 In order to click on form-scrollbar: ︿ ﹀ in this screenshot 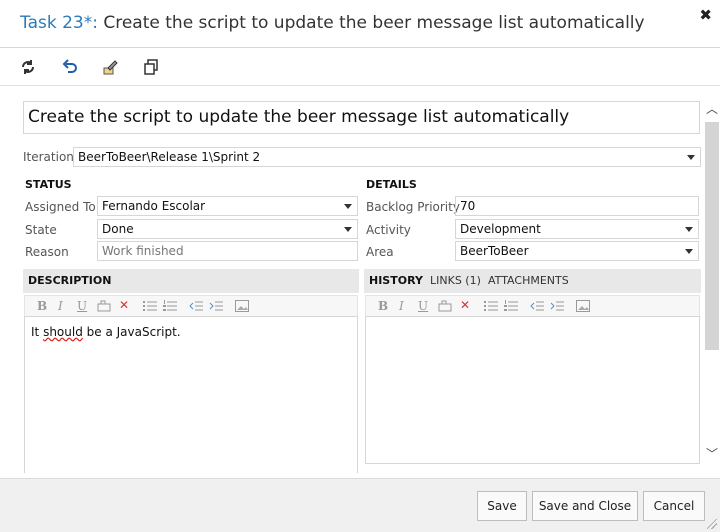, I will do `click(712, 281)`.